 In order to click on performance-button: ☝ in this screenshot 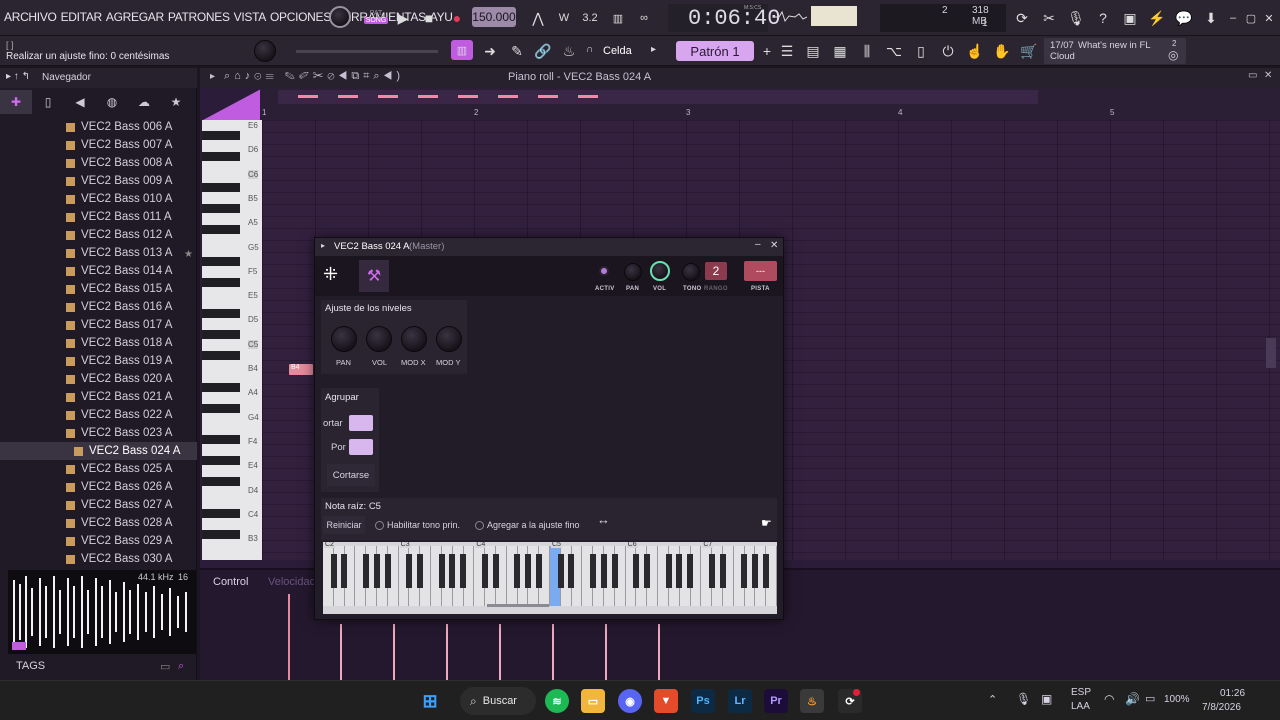, I will do `click(975, 51)`.